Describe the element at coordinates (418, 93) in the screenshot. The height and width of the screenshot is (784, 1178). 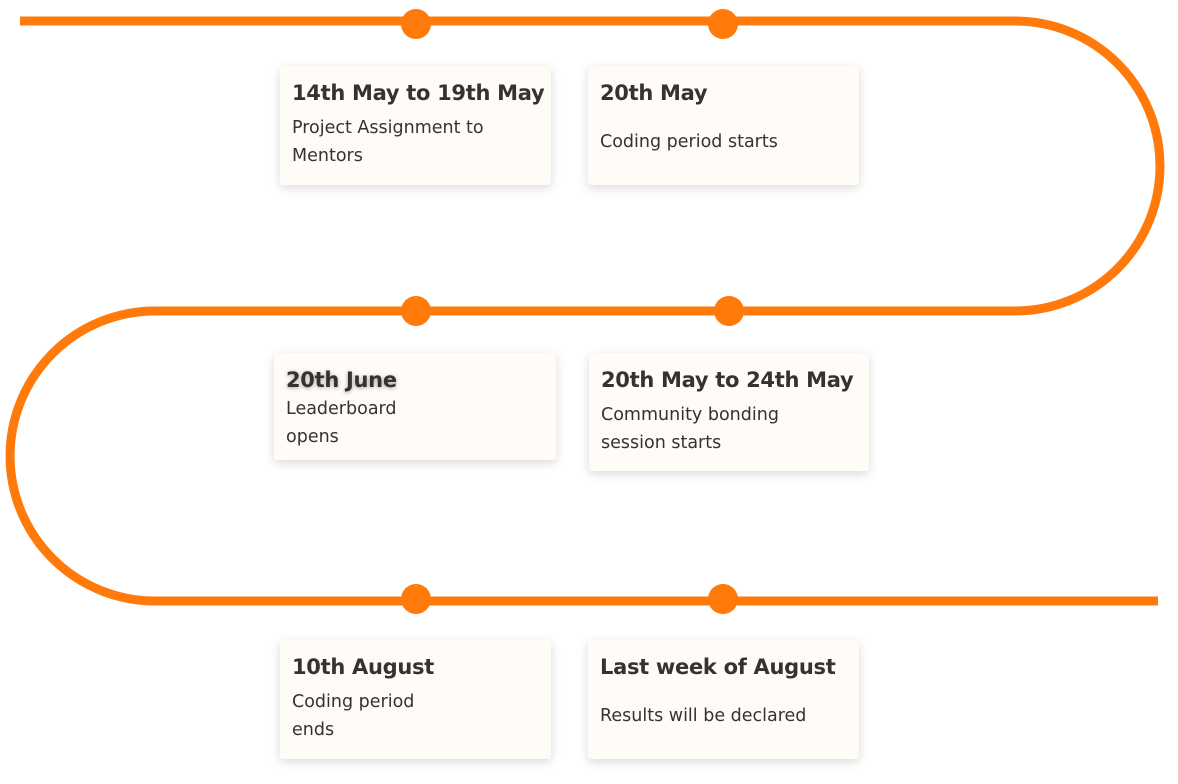
I see `milestone-date: 14th May to 19th May` at that location.